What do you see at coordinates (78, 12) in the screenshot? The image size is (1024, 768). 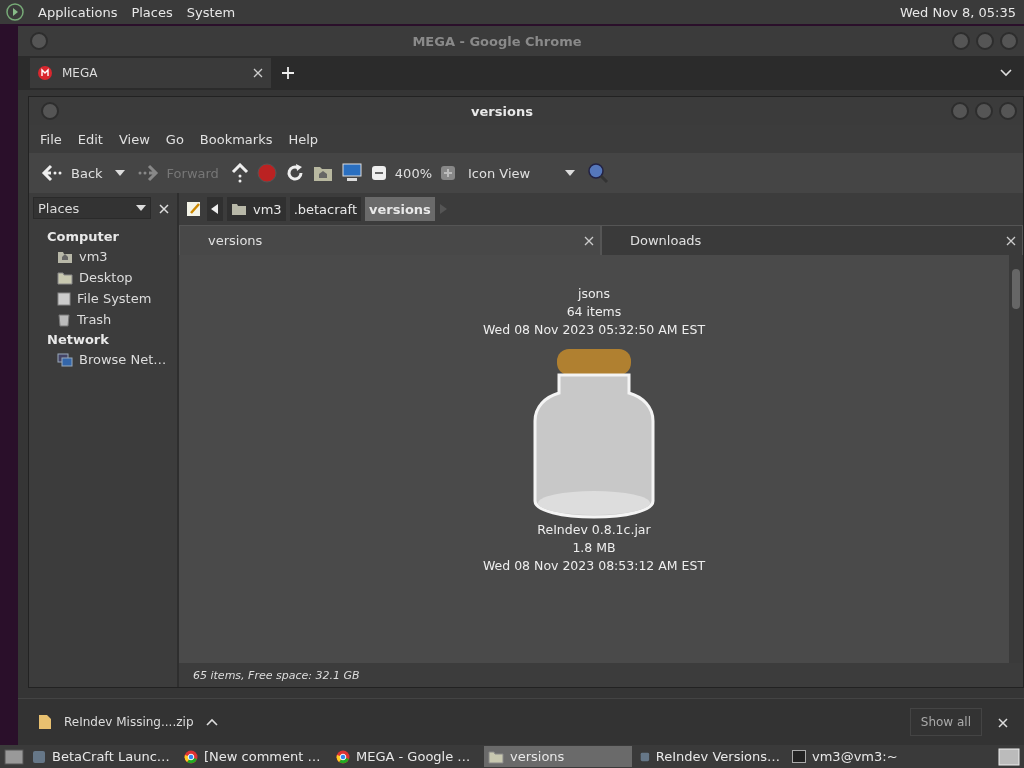 I see `panel-menu: Applications` at bounding box center [78, 12].